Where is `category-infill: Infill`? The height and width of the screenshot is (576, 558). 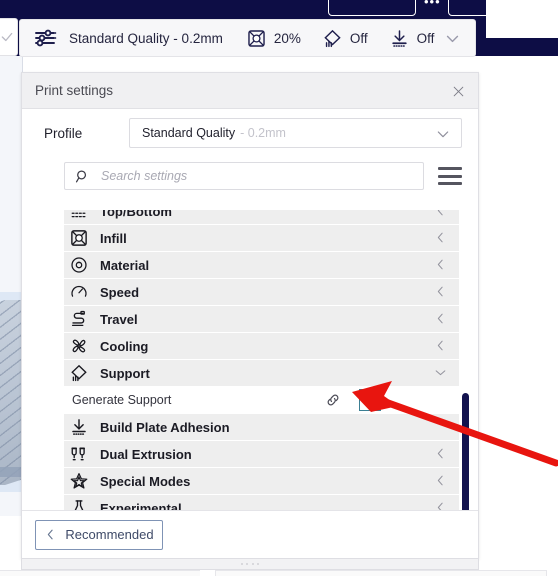 category-infill: Infill is located at coordinates (261, 238).